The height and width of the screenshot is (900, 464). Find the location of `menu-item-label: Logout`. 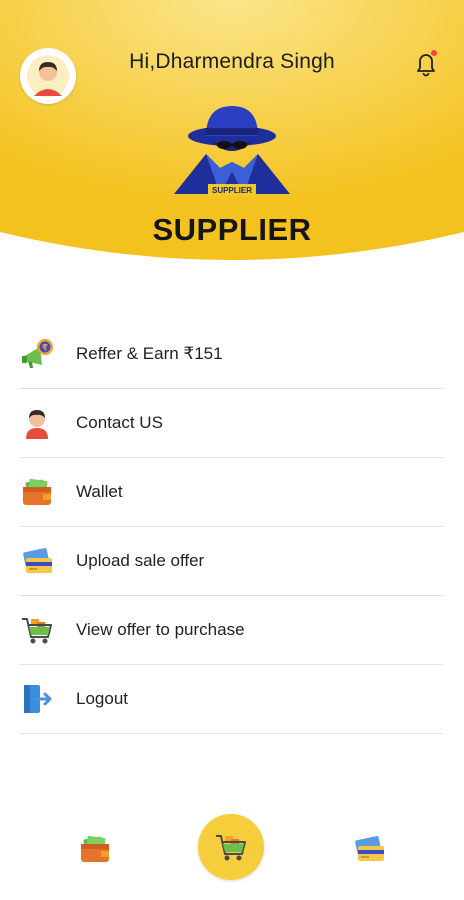

menu-item-label: Logout is located at coordinates (102, 698).